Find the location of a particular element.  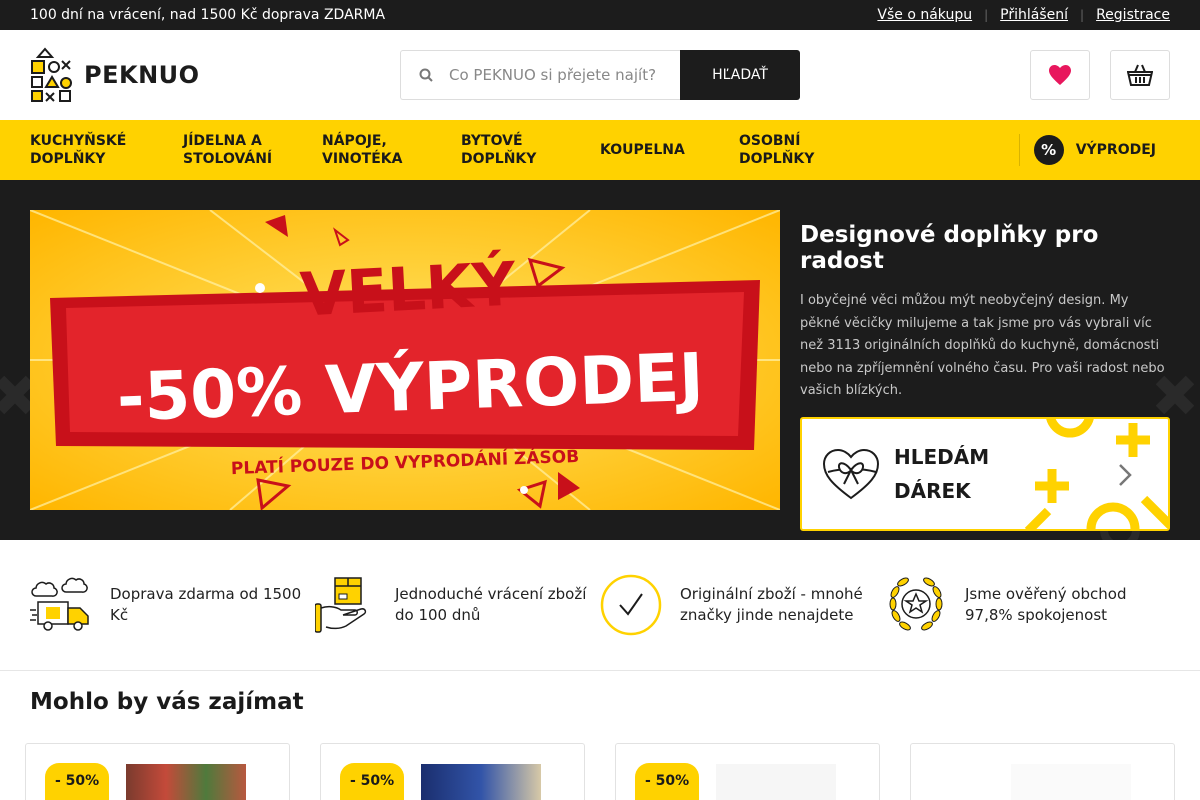

nav-item-sale: % VÝPRODEJ is located at coordinates (1087, 150).